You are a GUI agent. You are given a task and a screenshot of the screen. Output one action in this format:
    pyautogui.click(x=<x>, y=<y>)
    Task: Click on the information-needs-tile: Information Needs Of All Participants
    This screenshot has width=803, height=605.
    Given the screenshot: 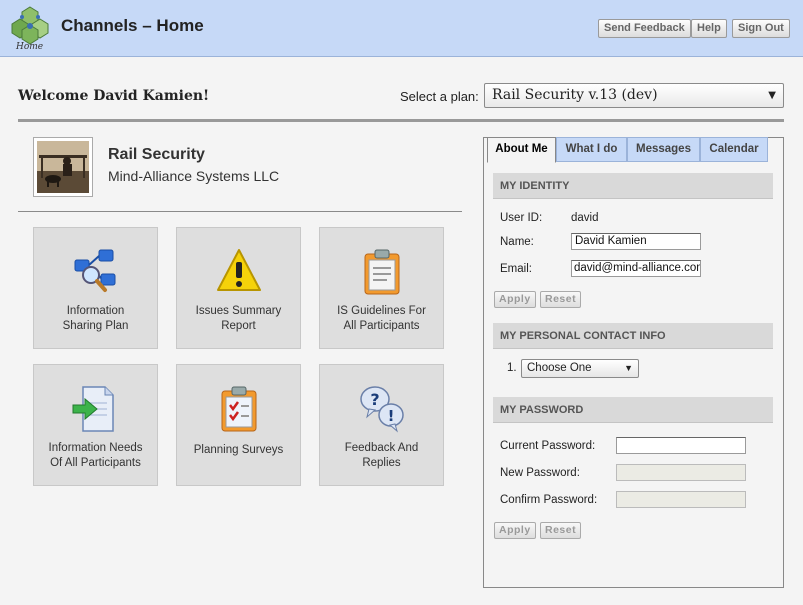 What is the action you would take?
    pyautogui.click(x=95, y=425)
    